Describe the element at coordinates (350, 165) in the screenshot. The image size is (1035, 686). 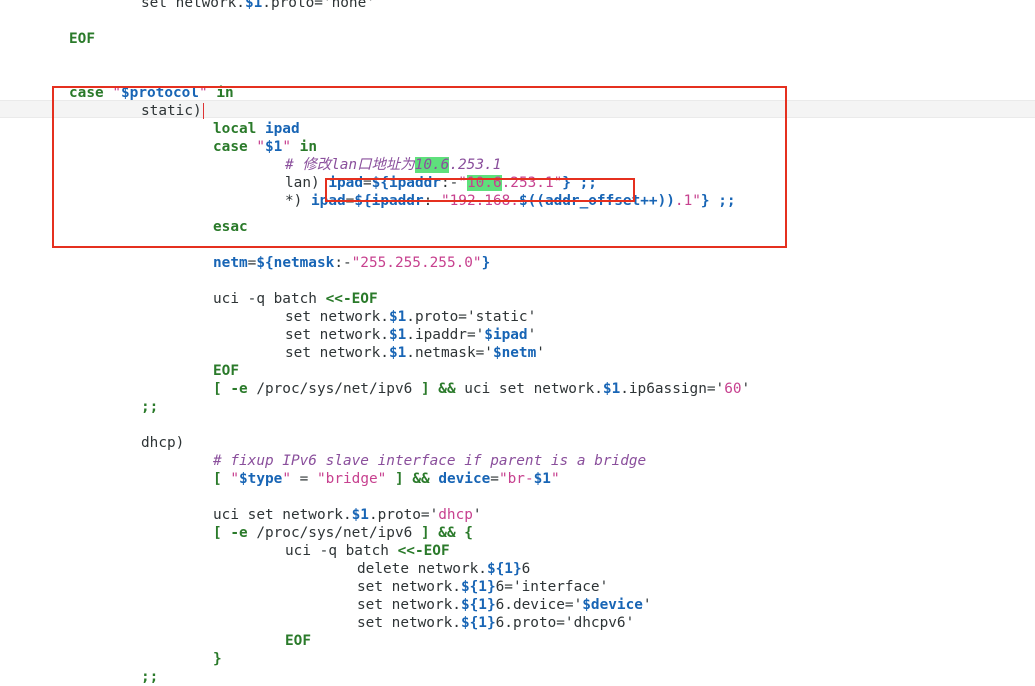
I see `code-token: # 修改lan口地址为` at that location.